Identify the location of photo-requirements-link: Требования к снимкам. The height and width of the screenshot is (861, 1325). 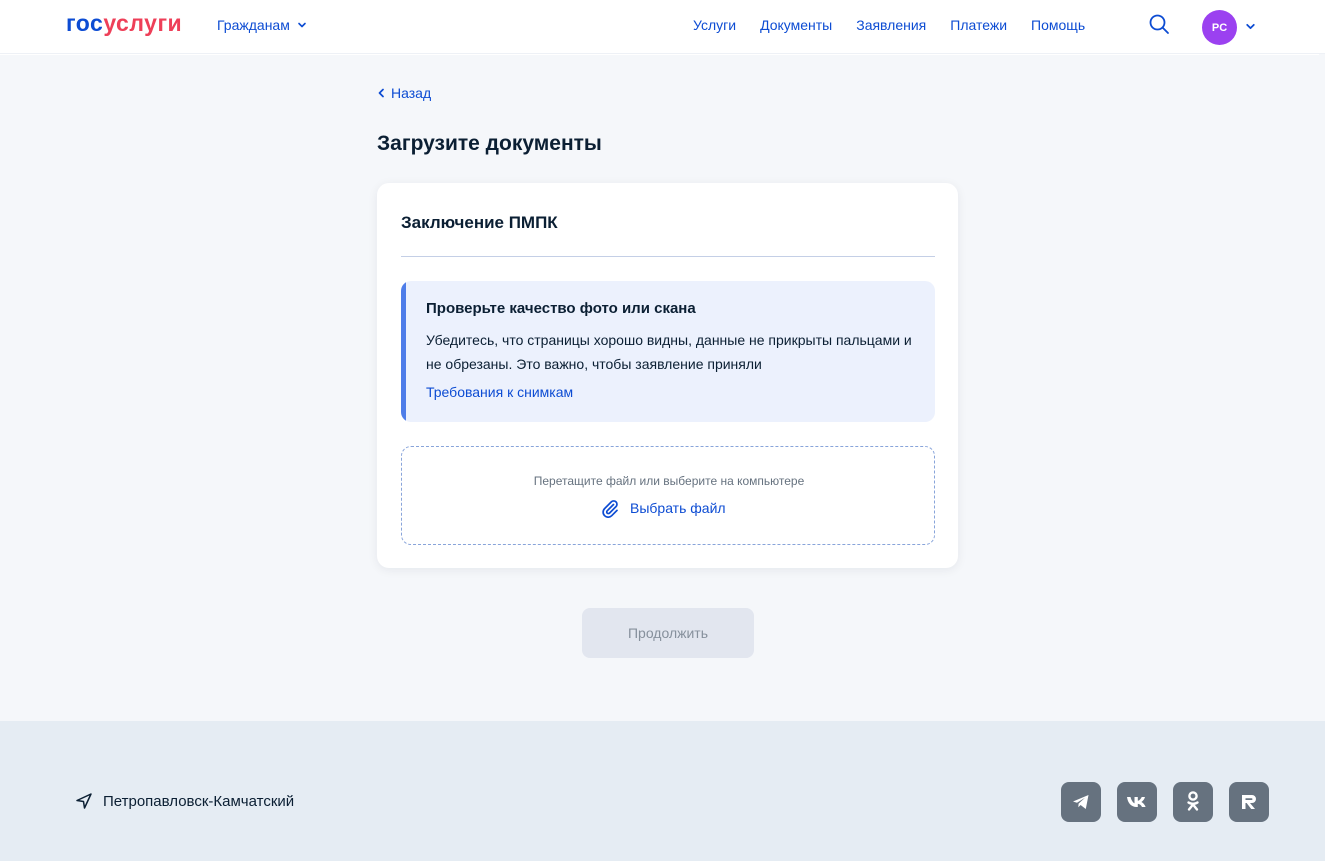
(499, 392).